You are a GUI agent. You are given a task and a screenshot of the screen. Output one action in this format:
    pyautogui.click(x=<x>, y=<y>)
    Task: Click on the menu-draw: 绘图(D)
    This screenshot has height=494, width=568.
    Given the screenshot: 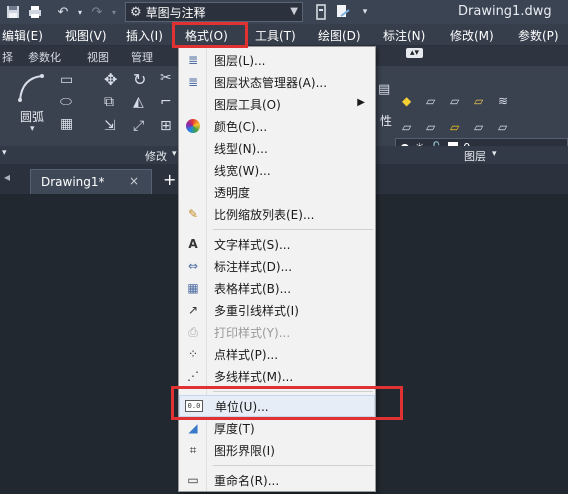 What is the action you would take?
    pyautogui.click(x=339, y=35)
    